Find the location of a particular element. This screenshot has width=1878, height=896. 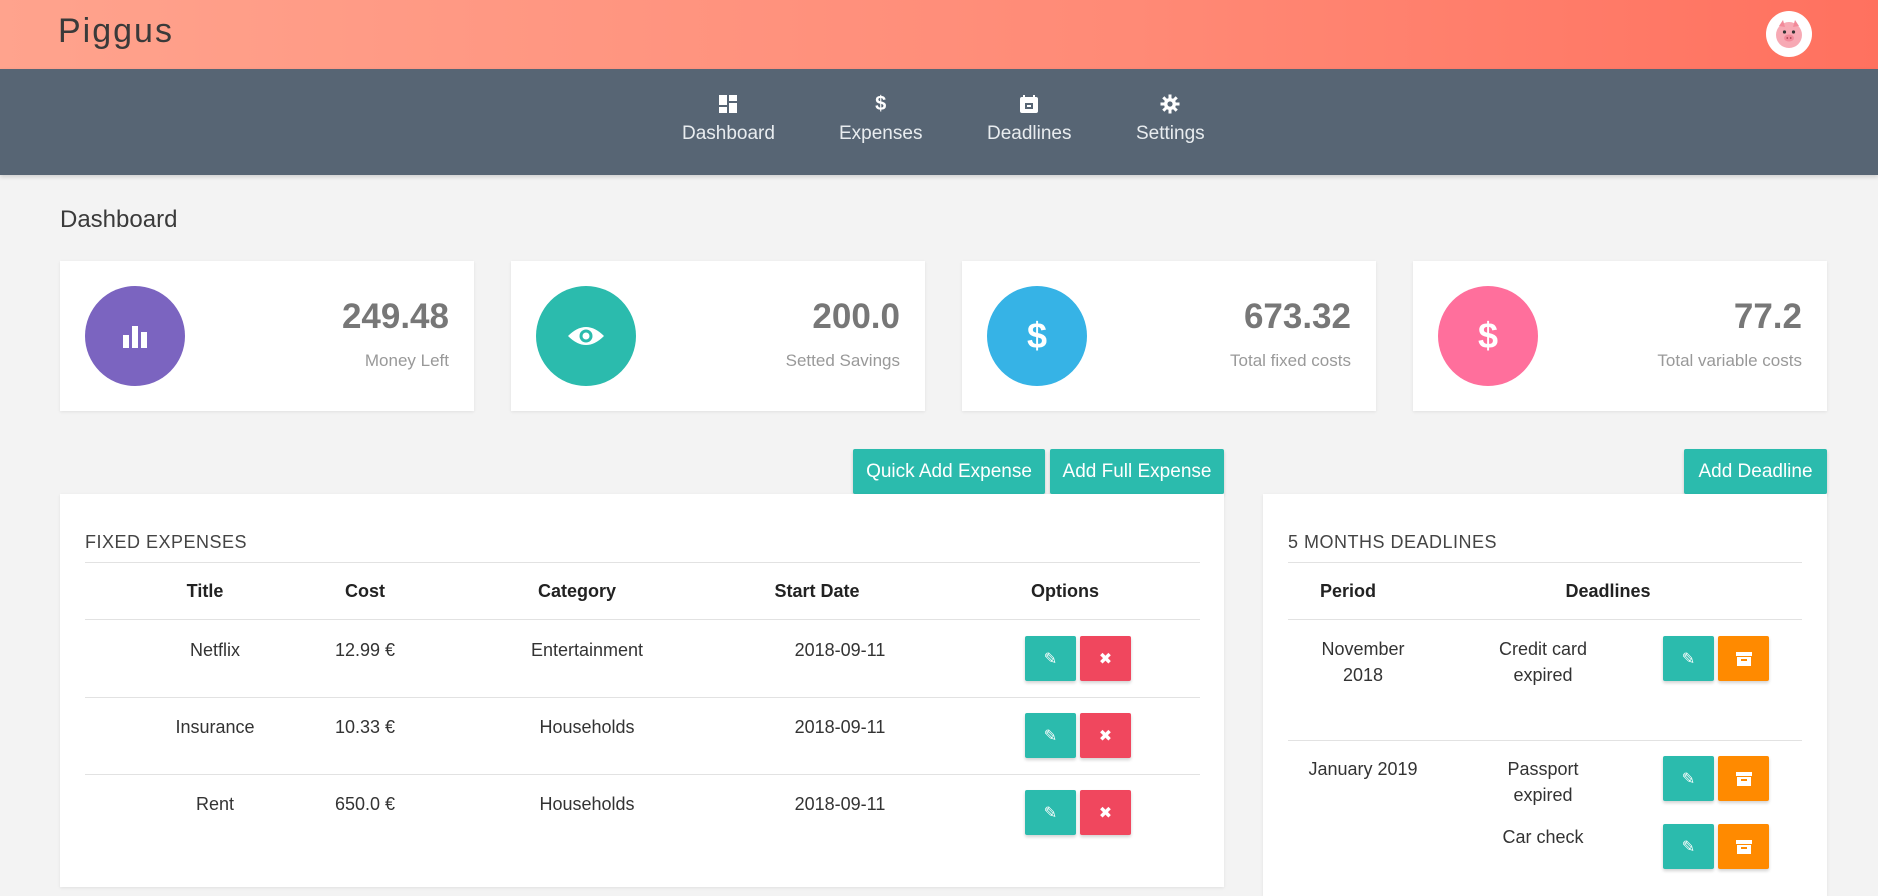

quick-add-expense-button: Quick Add Expense is located at coordinates (949, 471).